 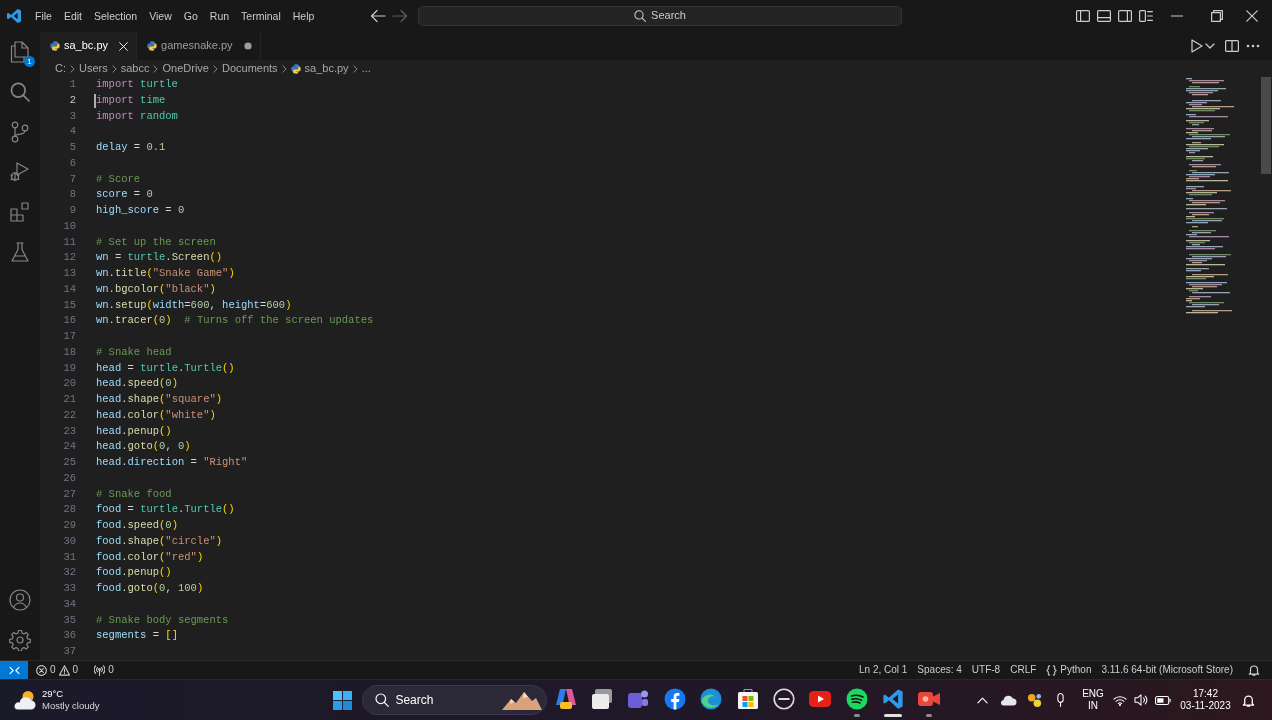 What do you see at coordinates (1023, 670) in the screenshot?
I see `status-item: CRLF` at bounding box center [1023, 670].